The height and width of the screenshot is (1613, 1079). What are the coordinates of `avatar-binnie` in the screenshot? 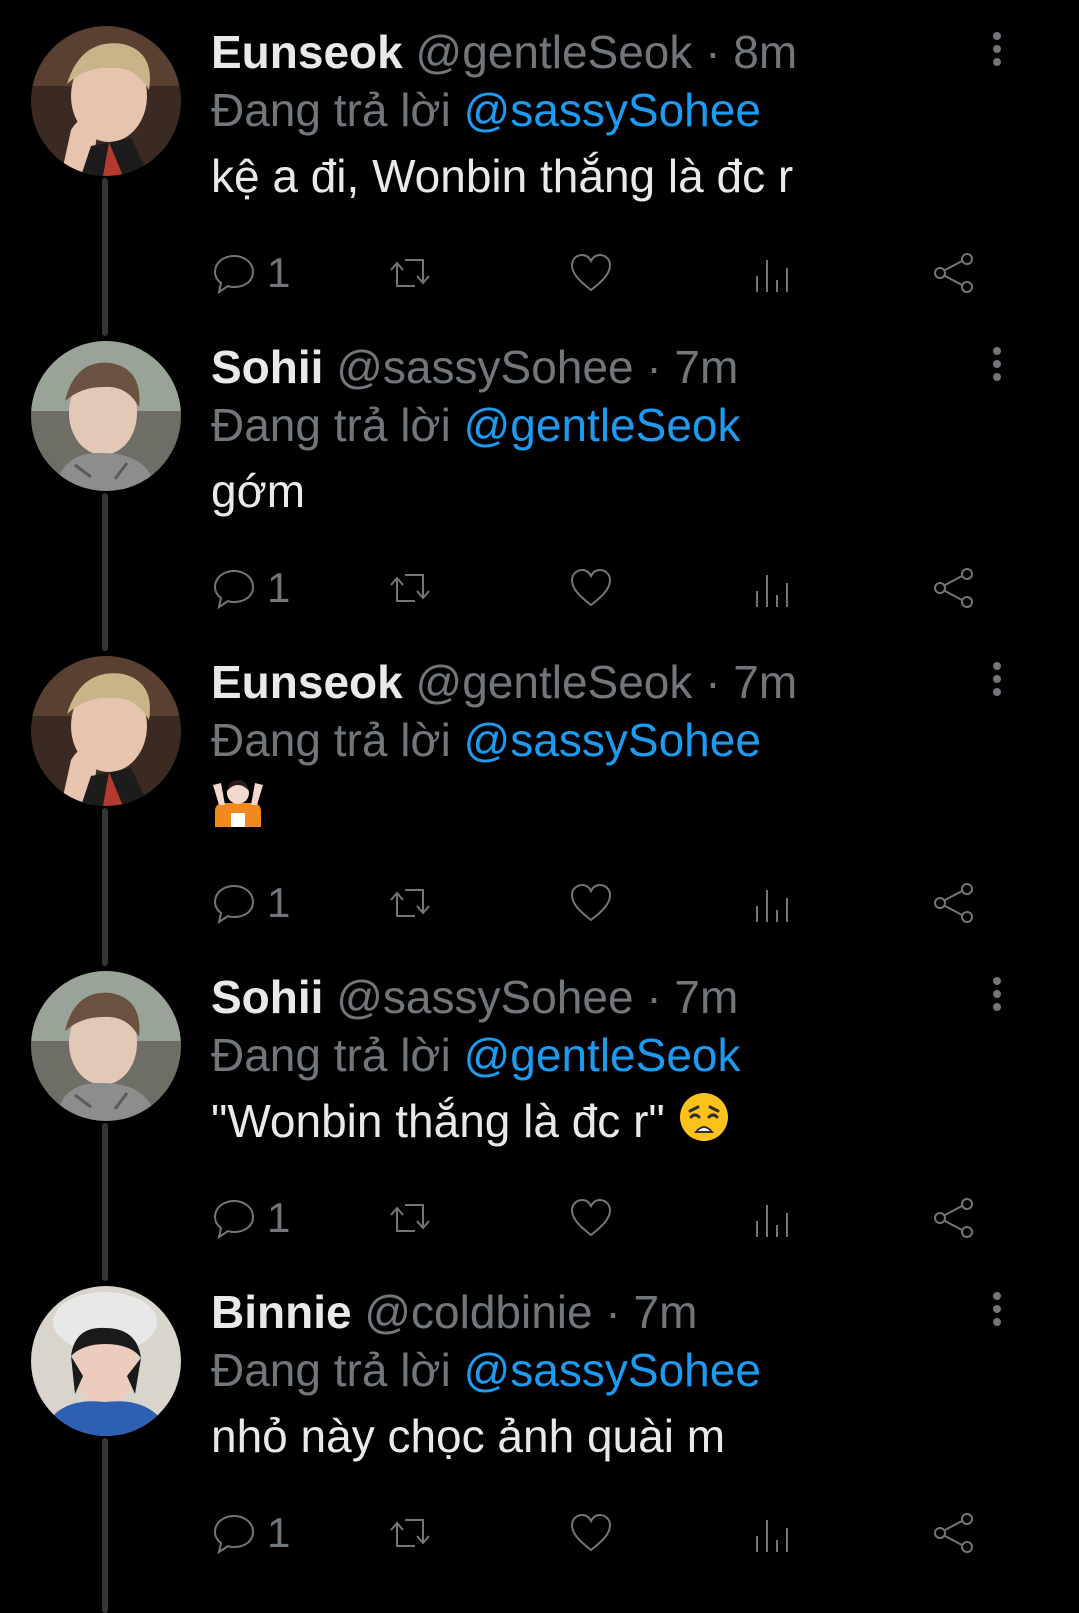 It's located at (106, 1361).